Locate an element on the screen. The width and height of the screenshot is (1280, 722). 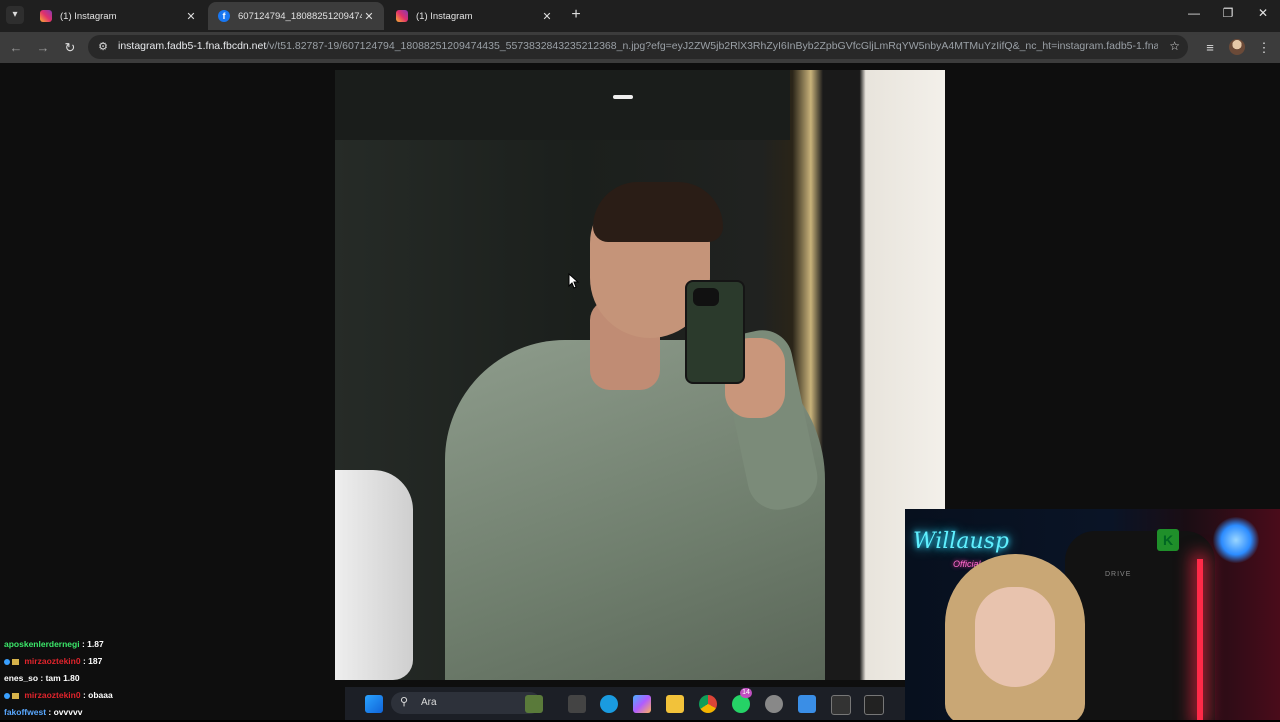
file-explorer-icon is located at coordinates (675, 704).